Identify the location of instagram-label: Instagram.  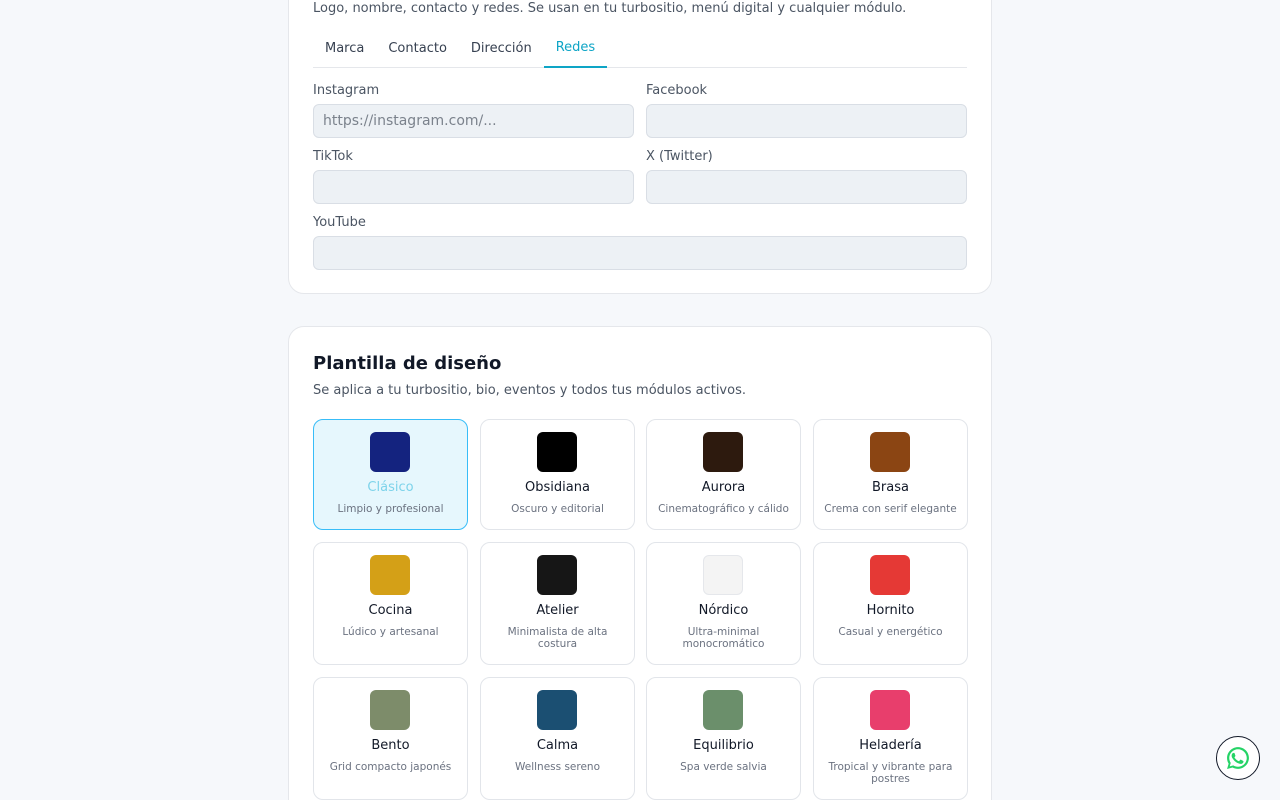
(346, 90).